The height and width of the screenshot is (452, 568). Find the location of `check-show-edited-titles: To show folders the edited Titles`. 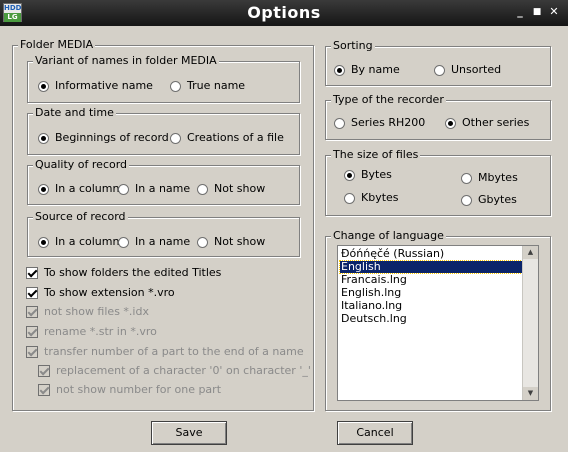

check-show-edited-titles: To show folders the edited Titles is located at coordinates (123, 272).